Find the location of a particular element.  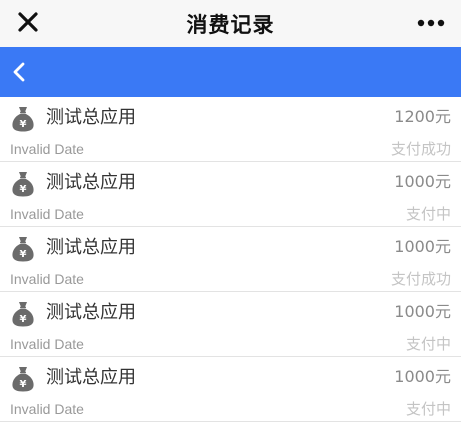

close-icon is located at coordinates (28, 22).